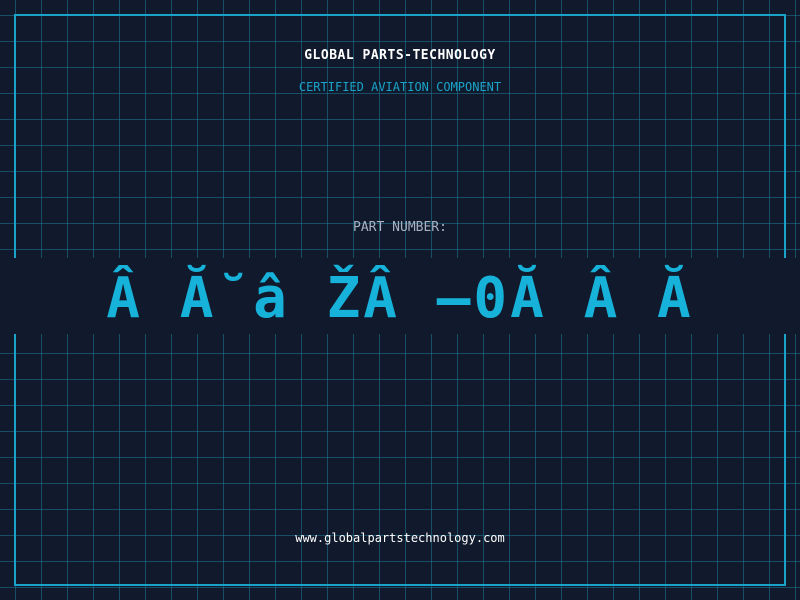 The height and width of the screenshot is (600, 800). I want to click on part-number-value: Â Ă˘â ŽÂ –0Ă Â Ă, so click(400, 298).